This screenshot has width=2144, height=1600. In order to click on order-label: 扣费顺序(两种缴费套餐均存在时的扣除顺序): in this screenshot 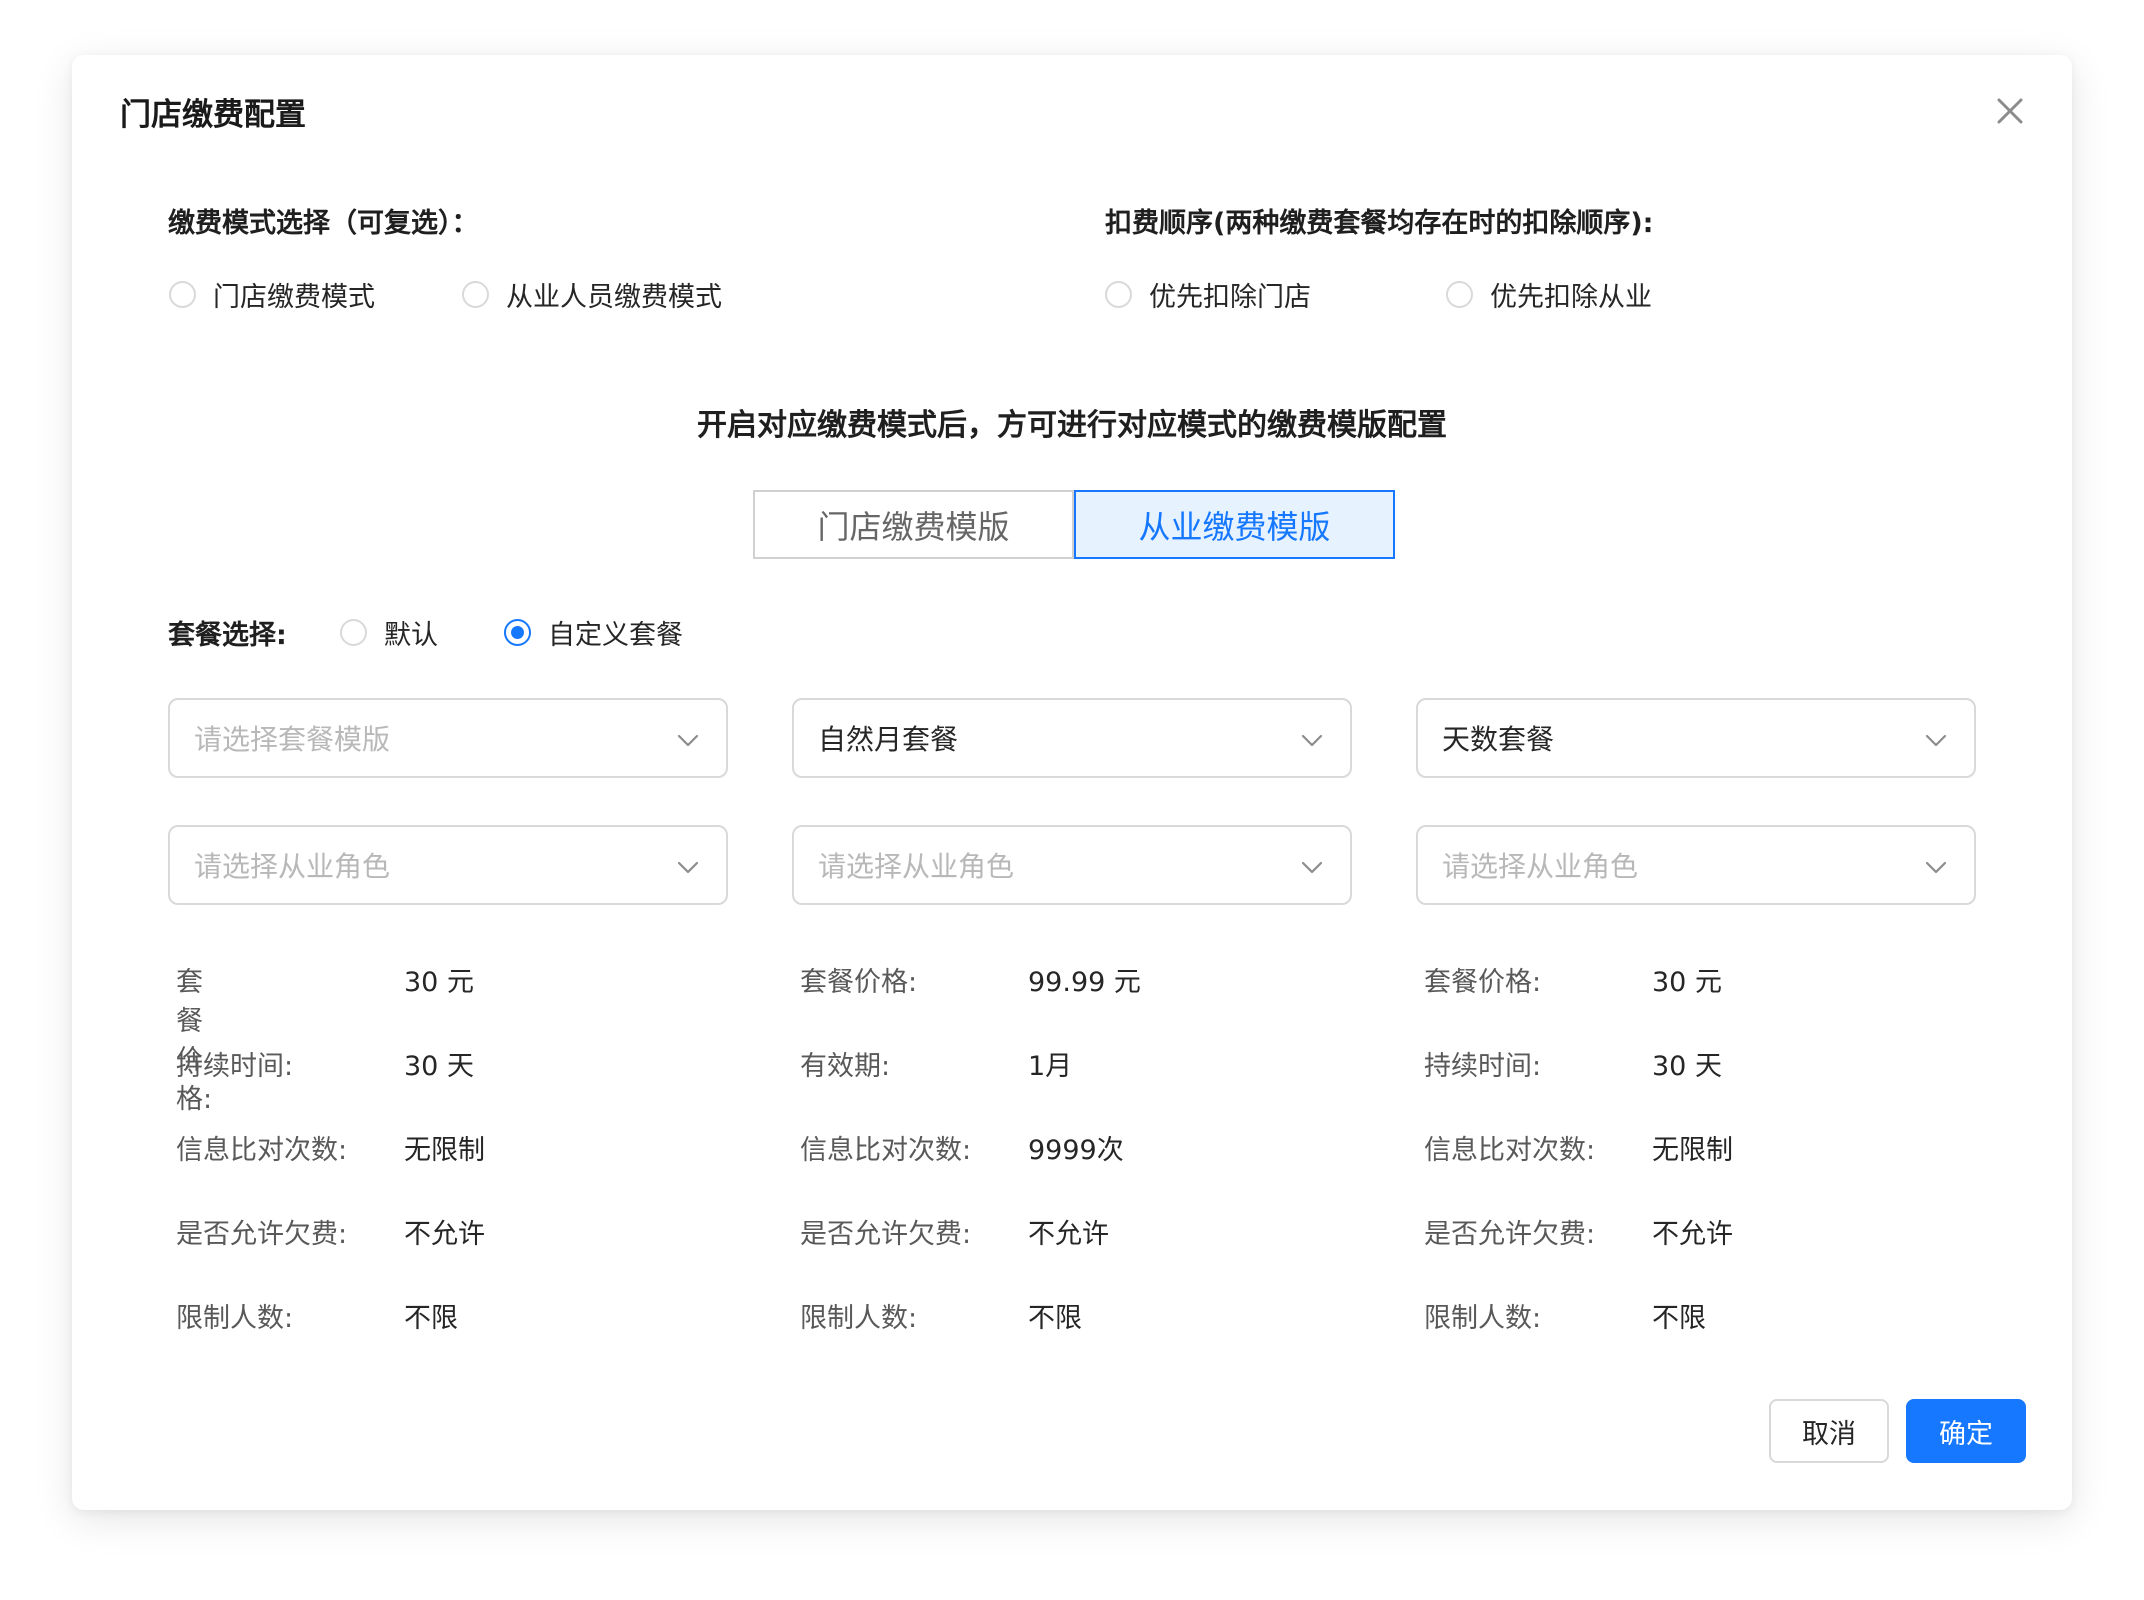, I will do `click(1379, 223)`.